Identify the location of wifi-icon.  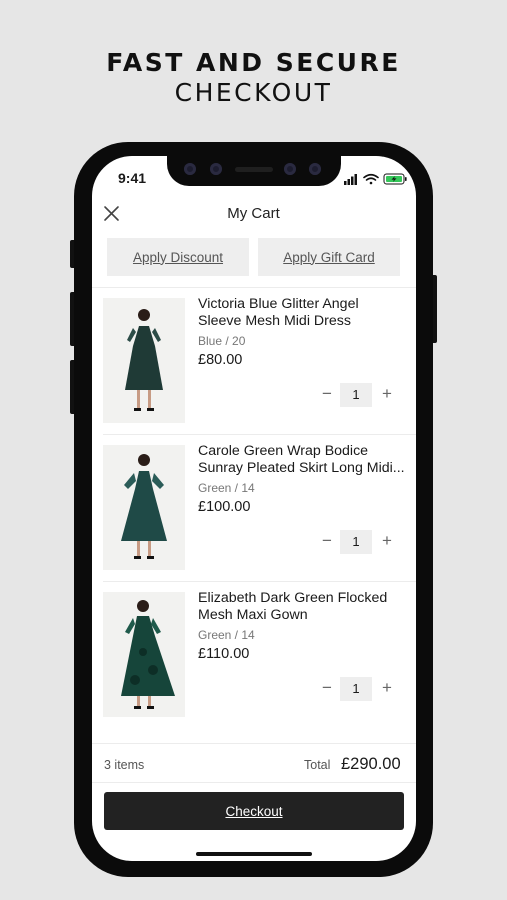
(371, 179).